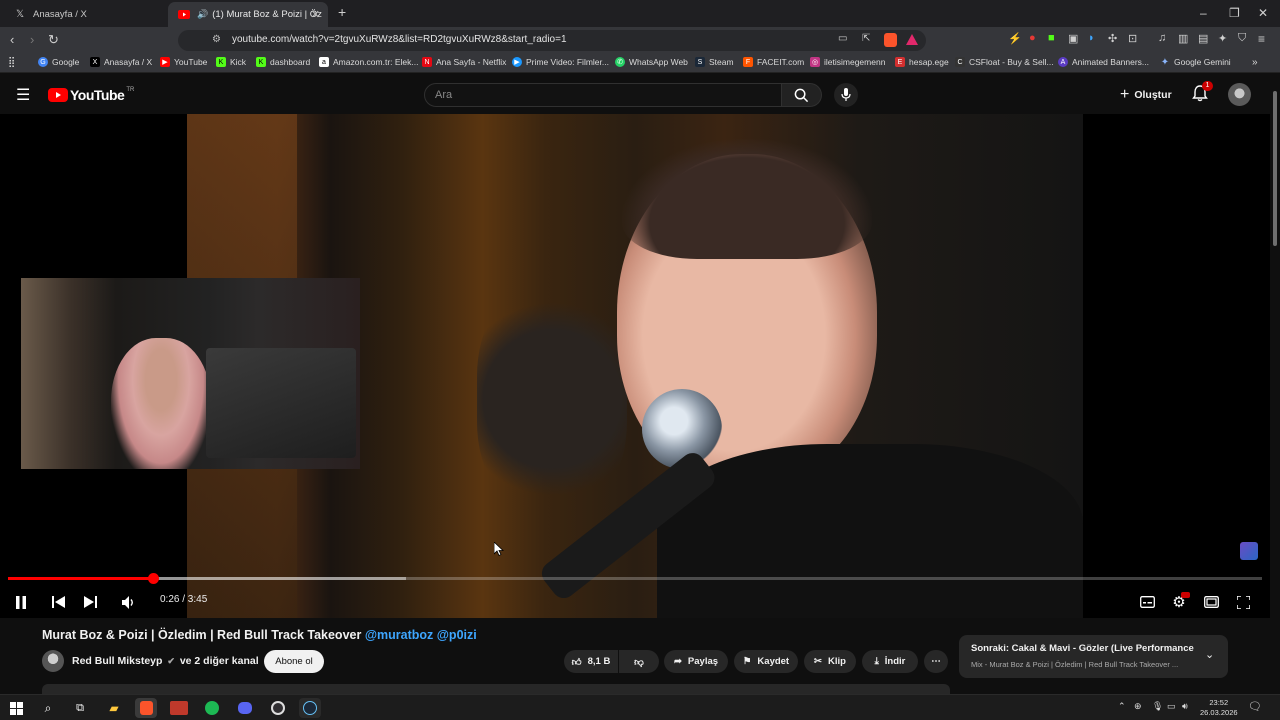  Describe the element at coordinates (183, 62) in the screenshot. I see `bookmark-youtube: ▶ YouTube` at that location.